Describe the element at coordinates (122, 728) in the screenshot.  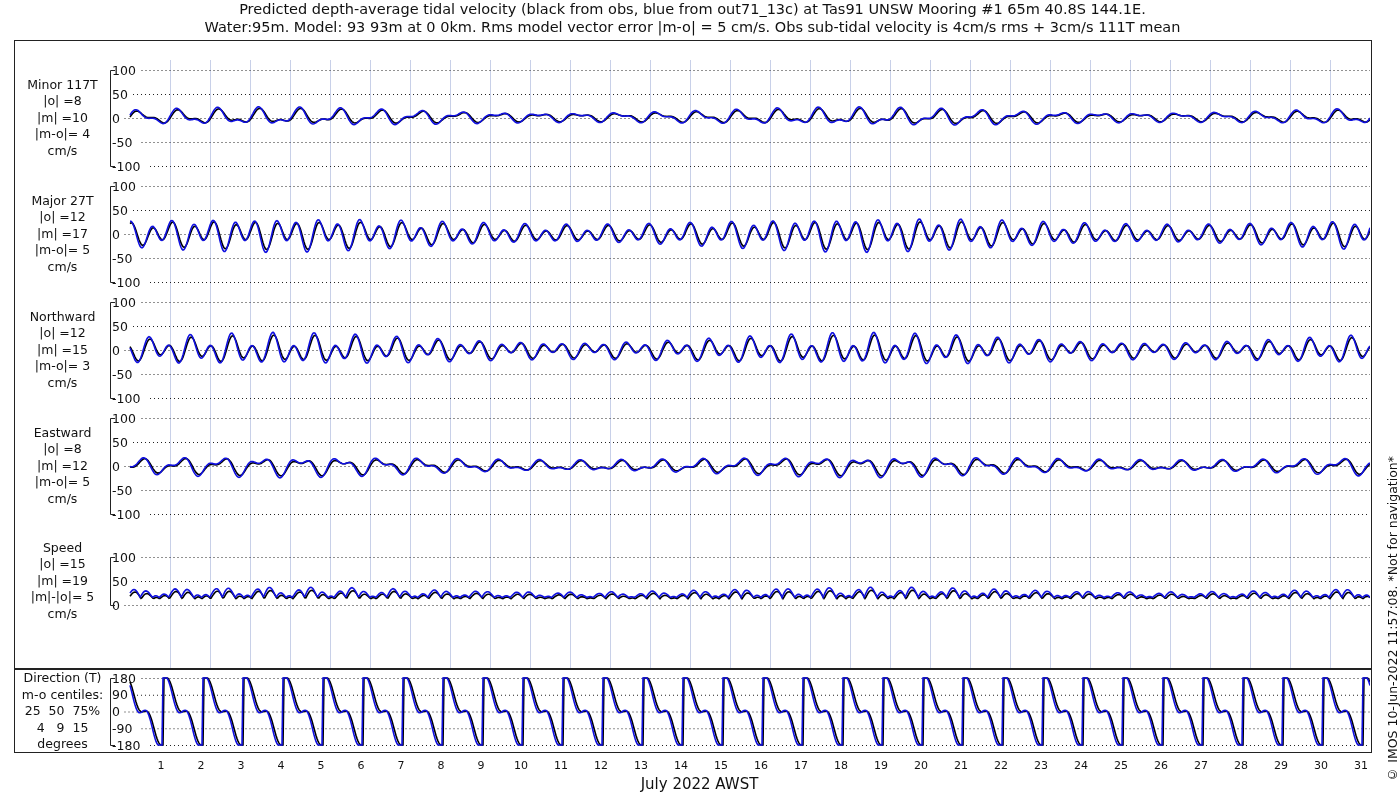
I see `y-tick-label: -90` at that location.